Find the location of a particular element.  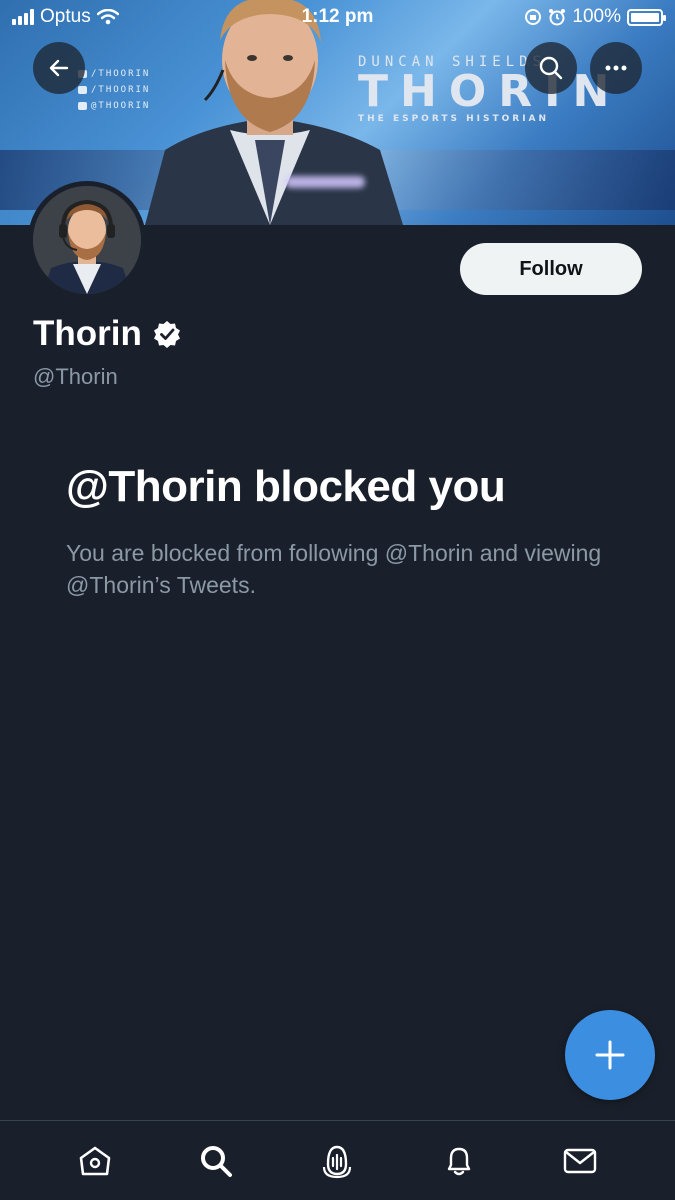

battery-percent: 100% is located at coordinates (596, 16).